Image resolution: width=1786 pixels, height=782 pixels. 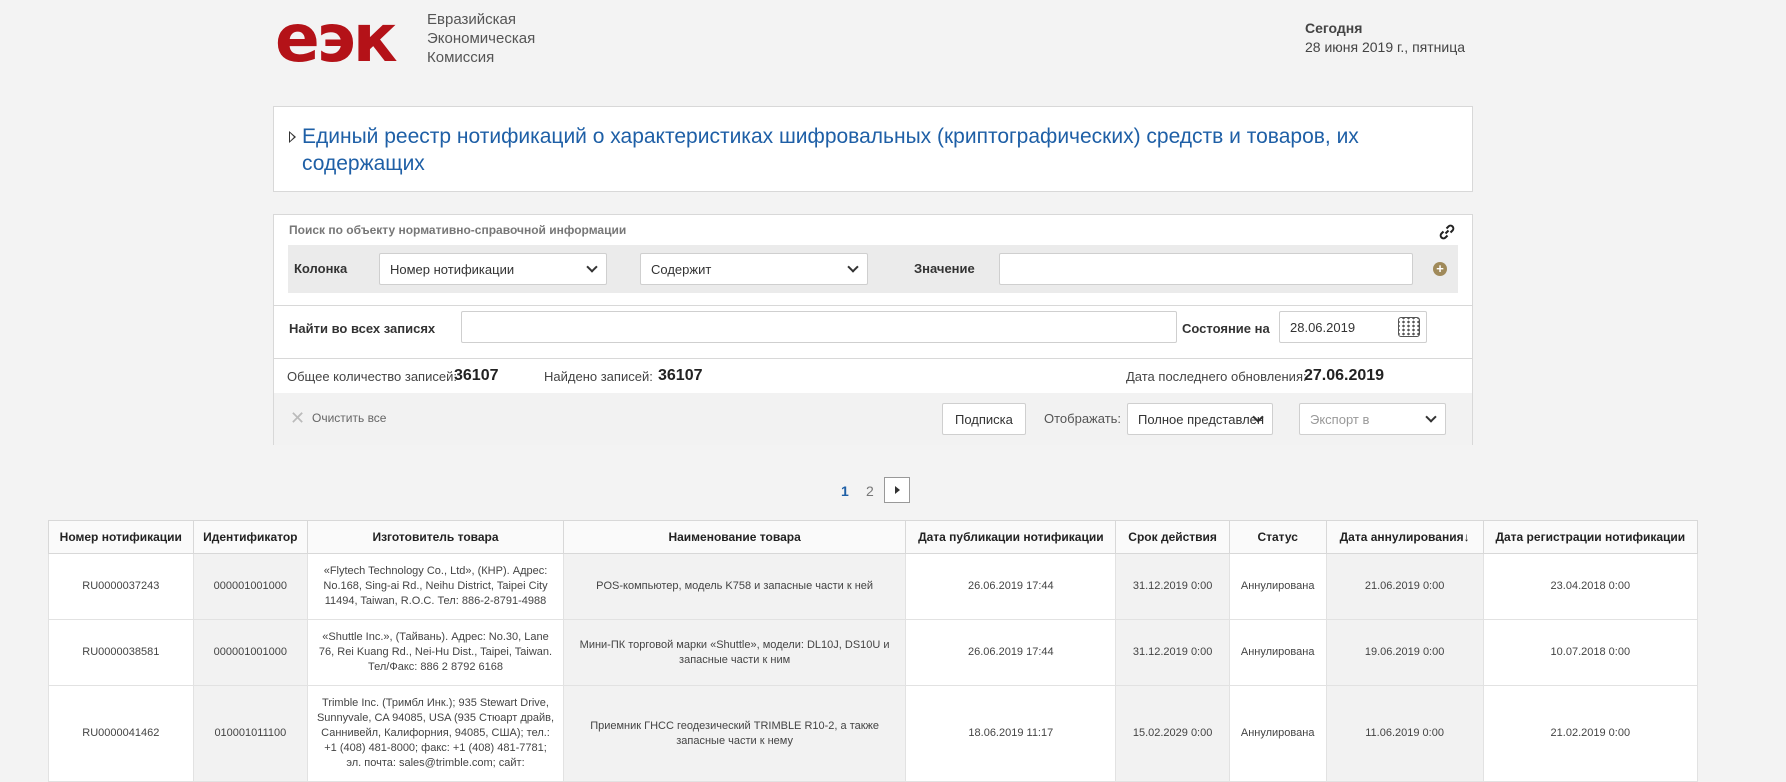 What do you see at coordinates (471, 19) in the screenshot?
I see `logo-line-1: Евразийская` at bounding box center [471, 19].